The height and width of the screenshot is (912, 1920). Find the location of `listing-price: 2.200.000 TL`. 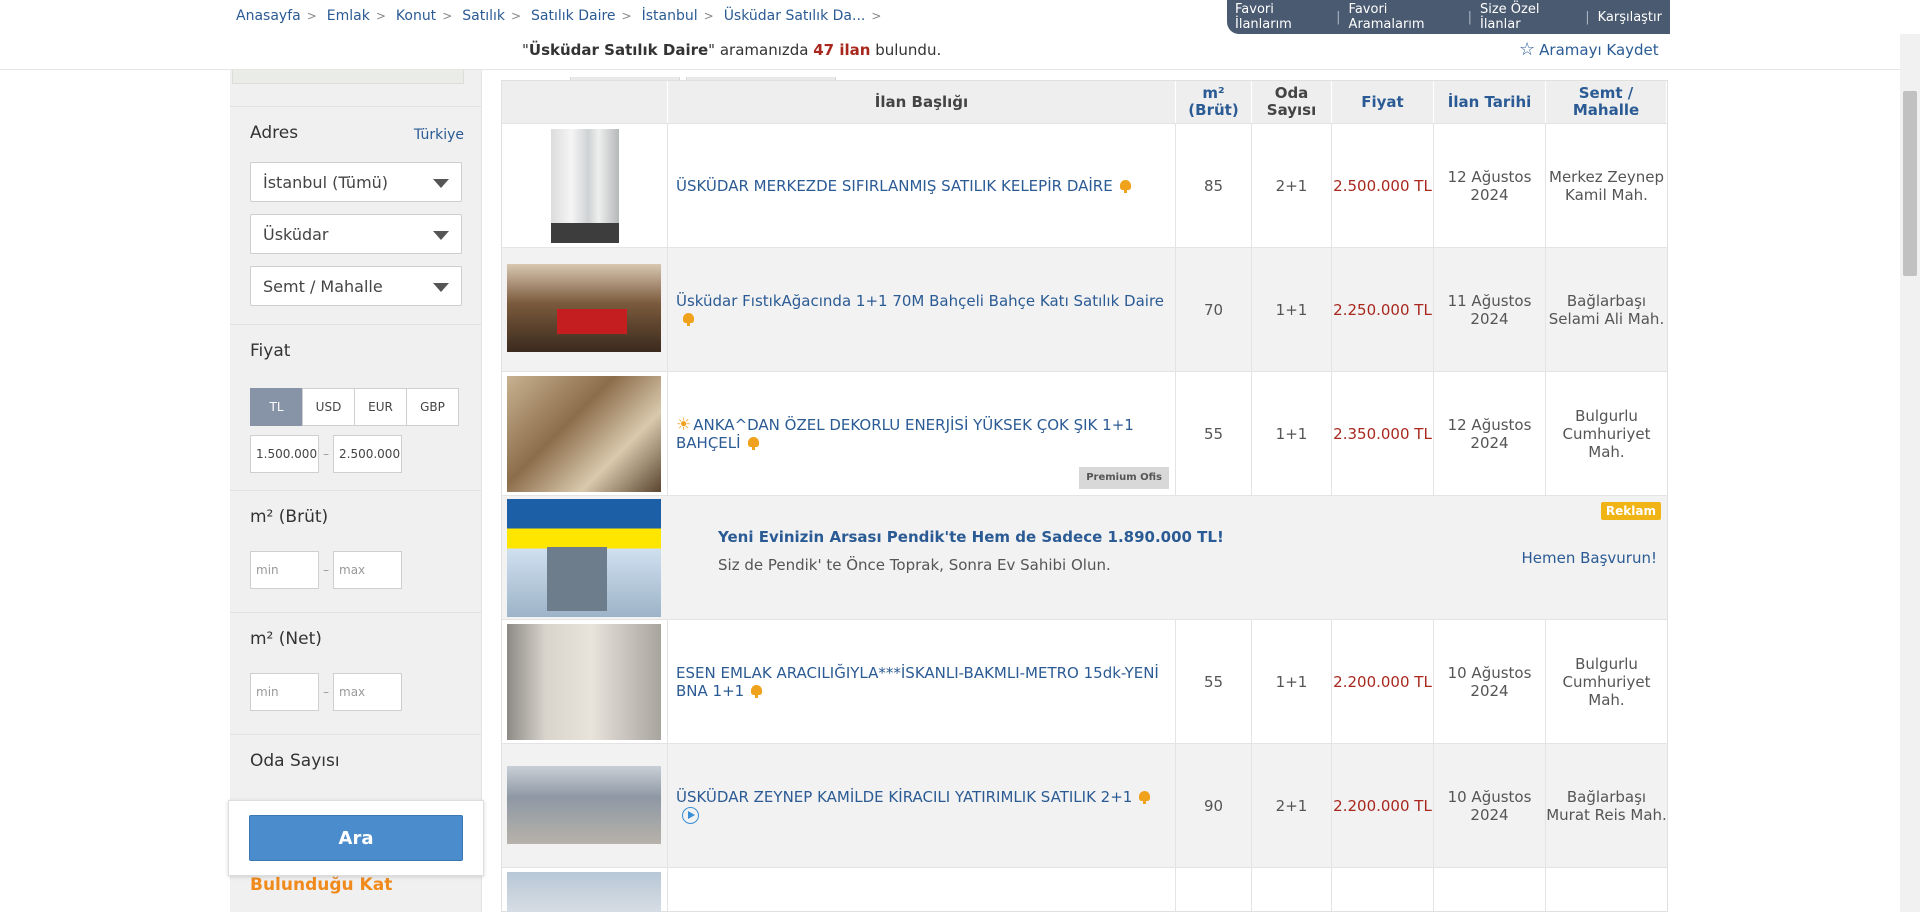

listing-price: 2.200.000 TL is located at coordinates (1383, 681).